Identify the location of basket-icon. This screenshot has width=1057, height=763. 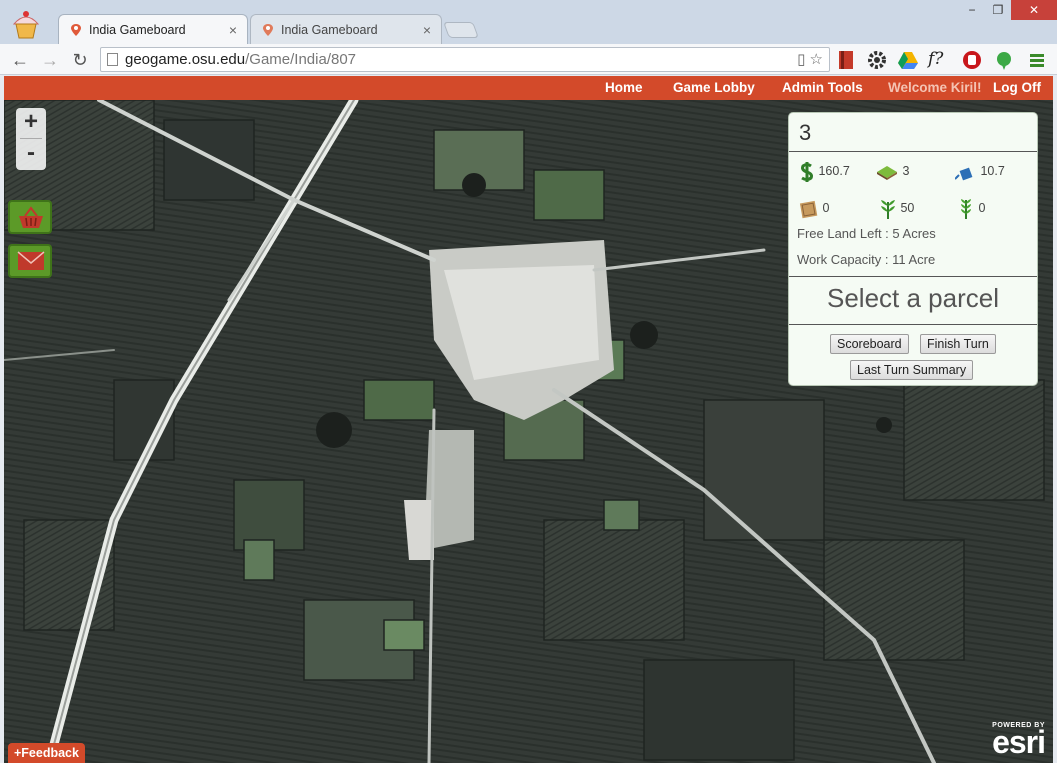
(31, 217).